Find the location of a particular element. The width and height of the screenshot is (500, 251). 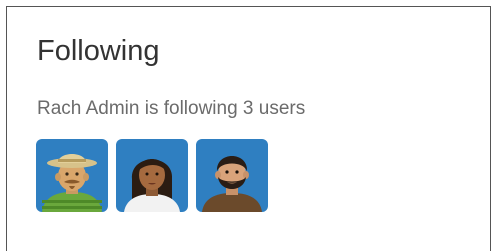

followed-users-list is located at coordinates (152, 175).